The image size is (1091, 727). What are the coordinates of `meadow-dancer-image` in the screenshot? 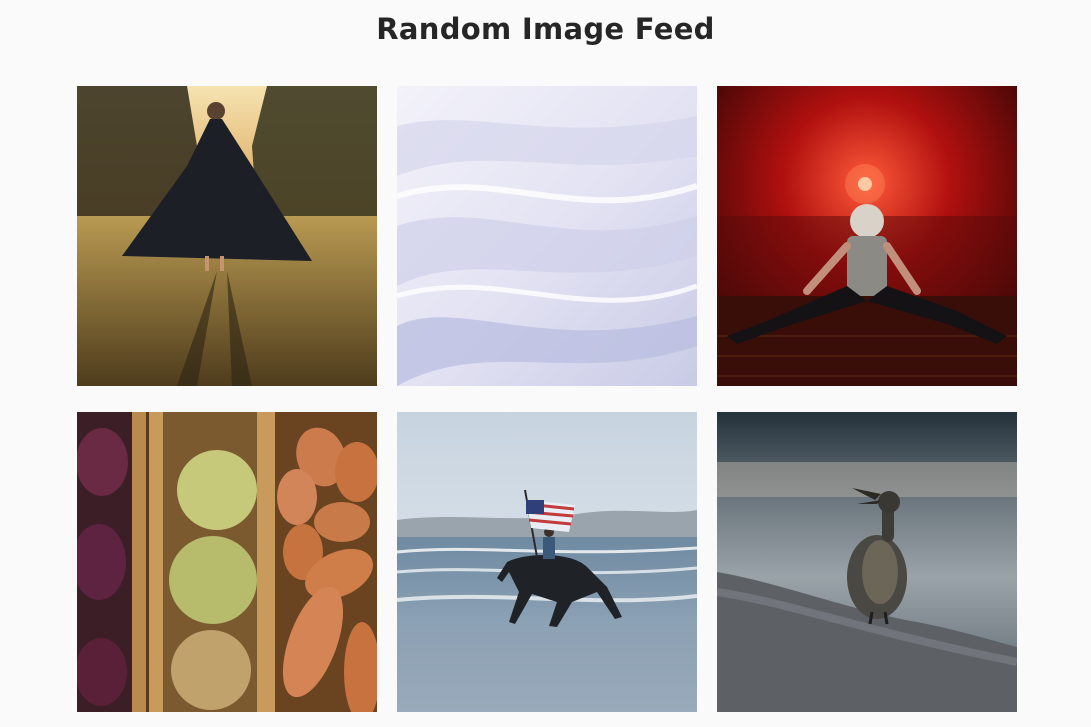 It's located at (227, 236).